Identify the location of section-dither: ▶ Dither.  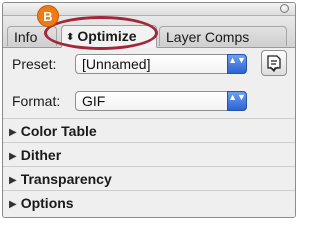
(35, 155).